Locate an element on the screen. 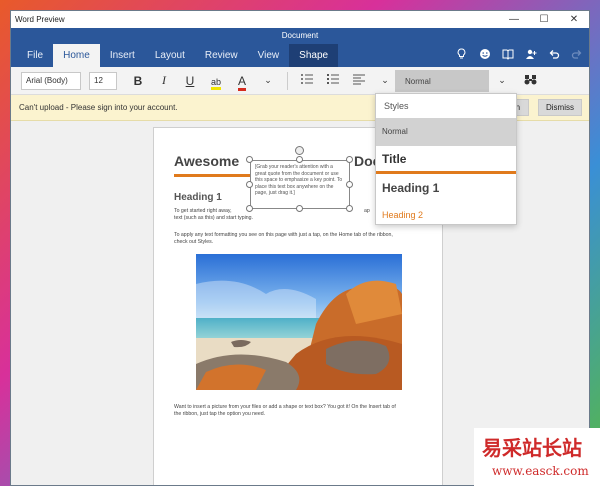  bold-button: B is located at coordinates (138, 81).